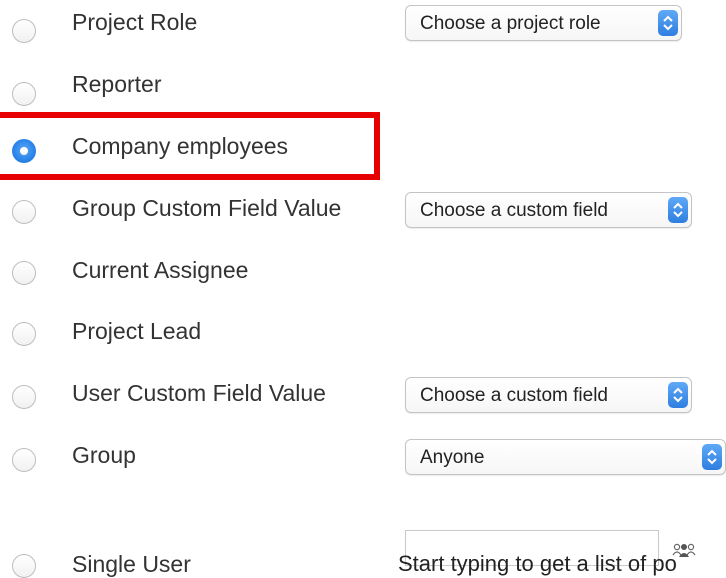  I want to click on radio-group, so click(24, 460).